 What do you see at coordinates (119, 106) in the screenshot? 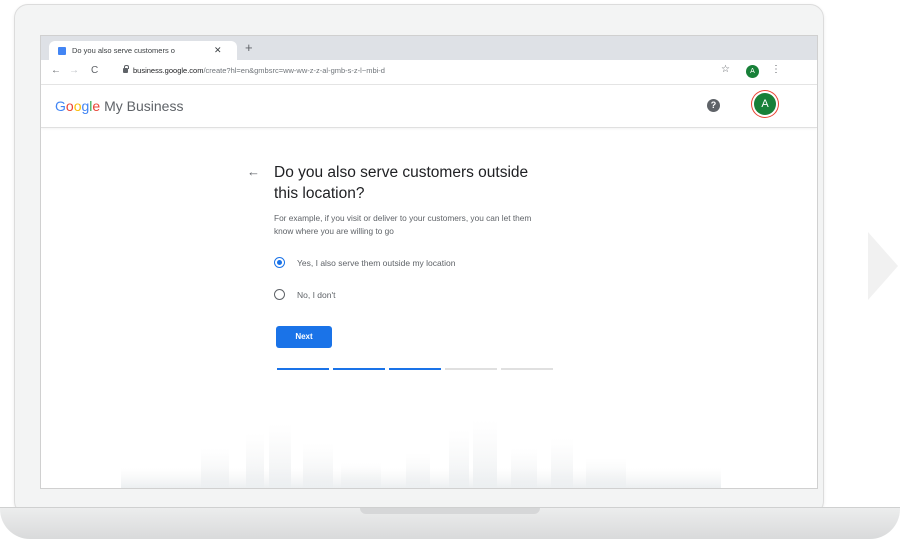
I see `google-my-business-logo: Google My Business` at bounding box center [119, 106].